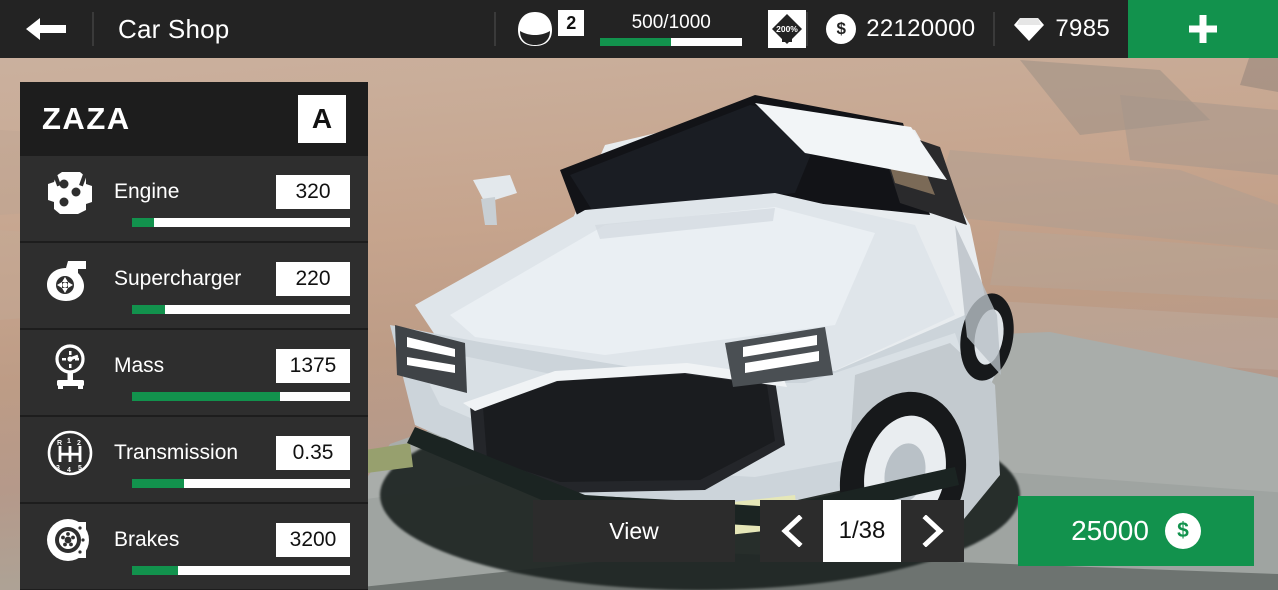 This screenshot has height=590, width=1278. What do you see at coordinates (69, 470) in the screenshot?
I see `svg-text: 4` at bounding box center [69, 470].